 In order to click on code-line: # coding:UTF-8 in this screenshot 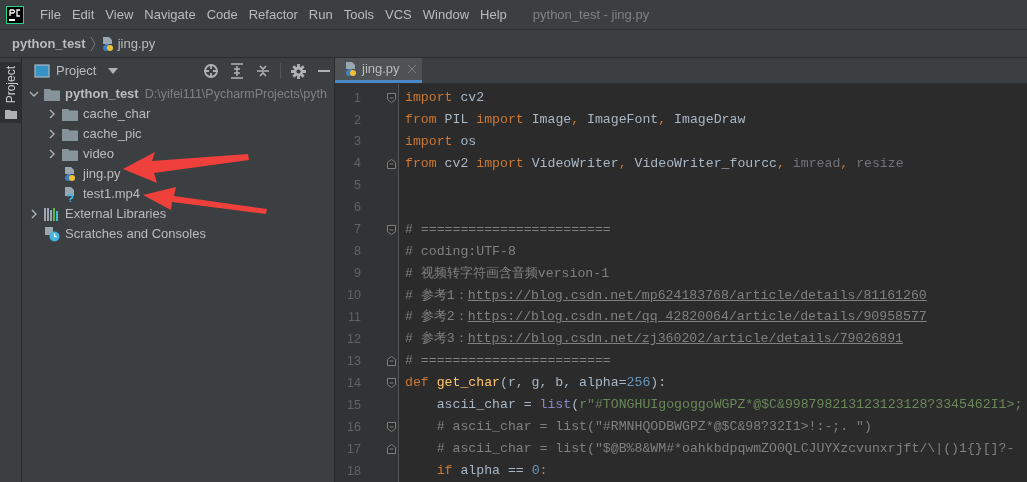, I will do `click(460, 251)`.